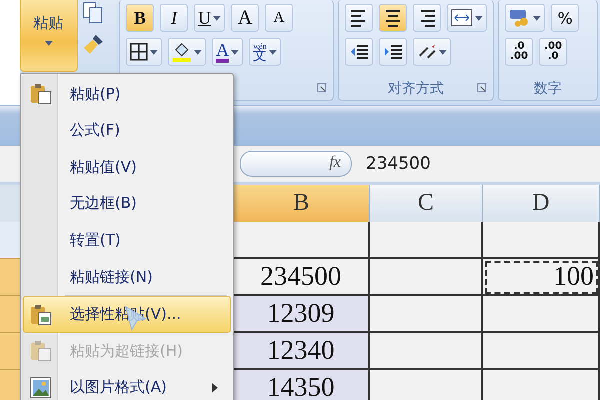 This screenshot has width=600, height=400. Describe the element at coordinates (302, 351) in the screenshot. I see `table-cell: 12340` at that location.